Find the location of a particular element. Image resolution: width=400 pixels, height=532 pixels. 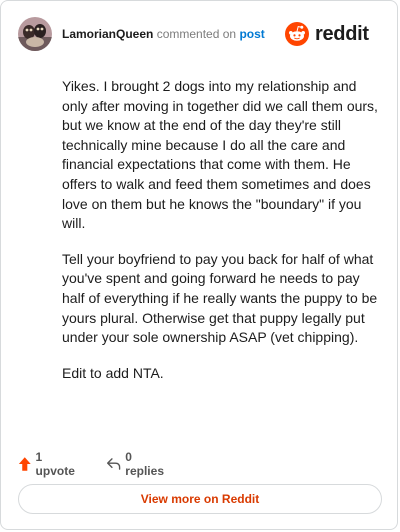

upvote-count: 1 upvote is located at coordinates (55, 464).